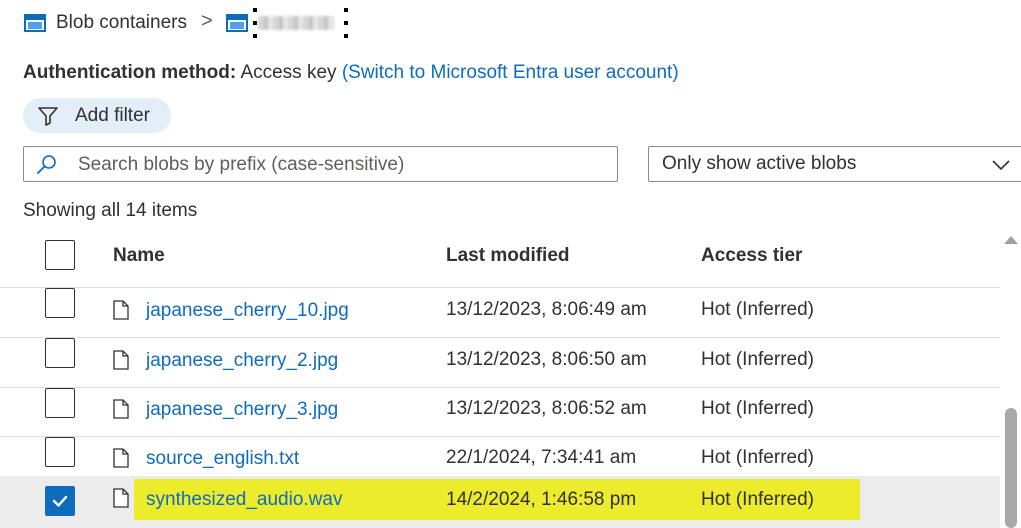  I want to click on add-filter-button: Add filter, so click(97, 115).